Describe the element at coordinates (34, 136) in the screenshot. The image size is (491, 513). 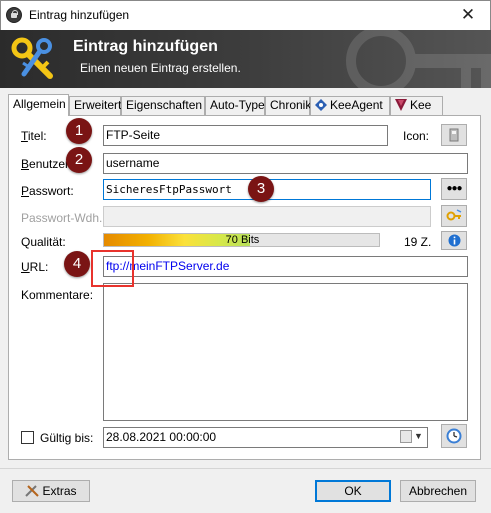
I see `title-label: Titel:` at that location.